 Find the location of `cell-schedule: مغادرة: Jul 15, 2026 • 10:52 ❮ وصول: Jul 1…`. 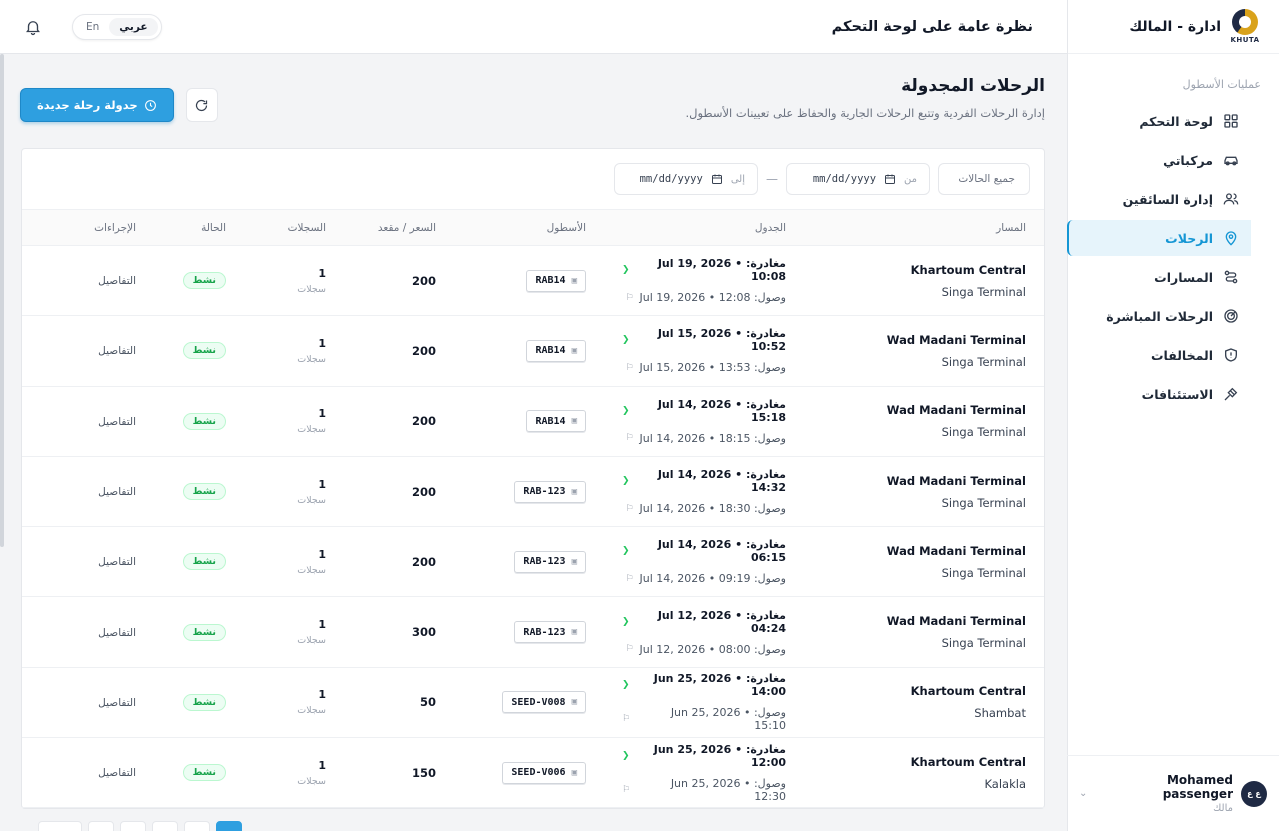

cell-schedule: مغادرة: Jul 15, 2026 • 10:52 ❮ وصول: Jul 1… is located at coordinates (704, 351).